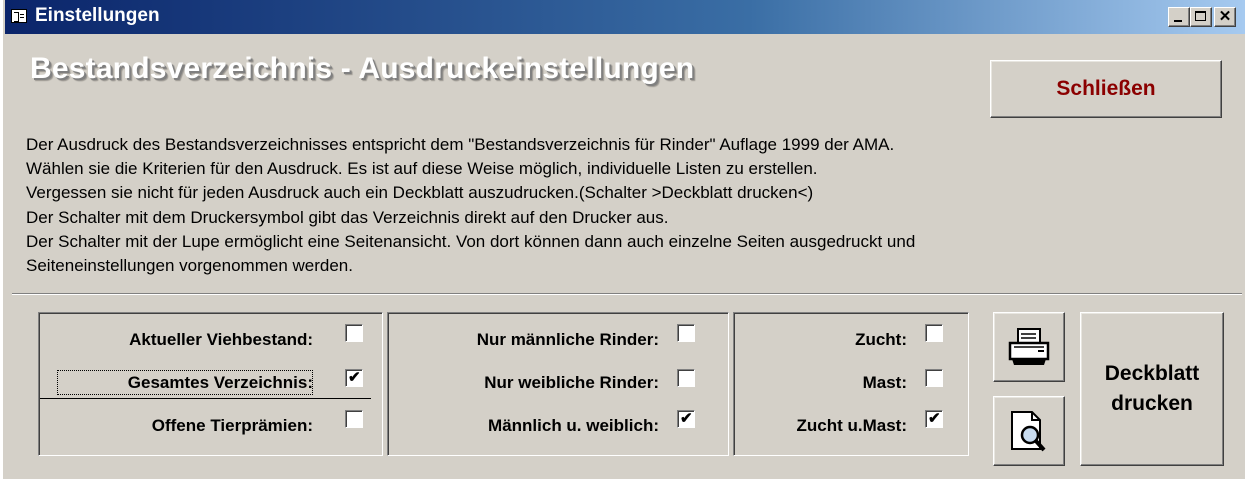 The image size is (1250, 481). Describe the element at coordinates (1201, 17) in the screenshot. I see `maximize-button` at that location.